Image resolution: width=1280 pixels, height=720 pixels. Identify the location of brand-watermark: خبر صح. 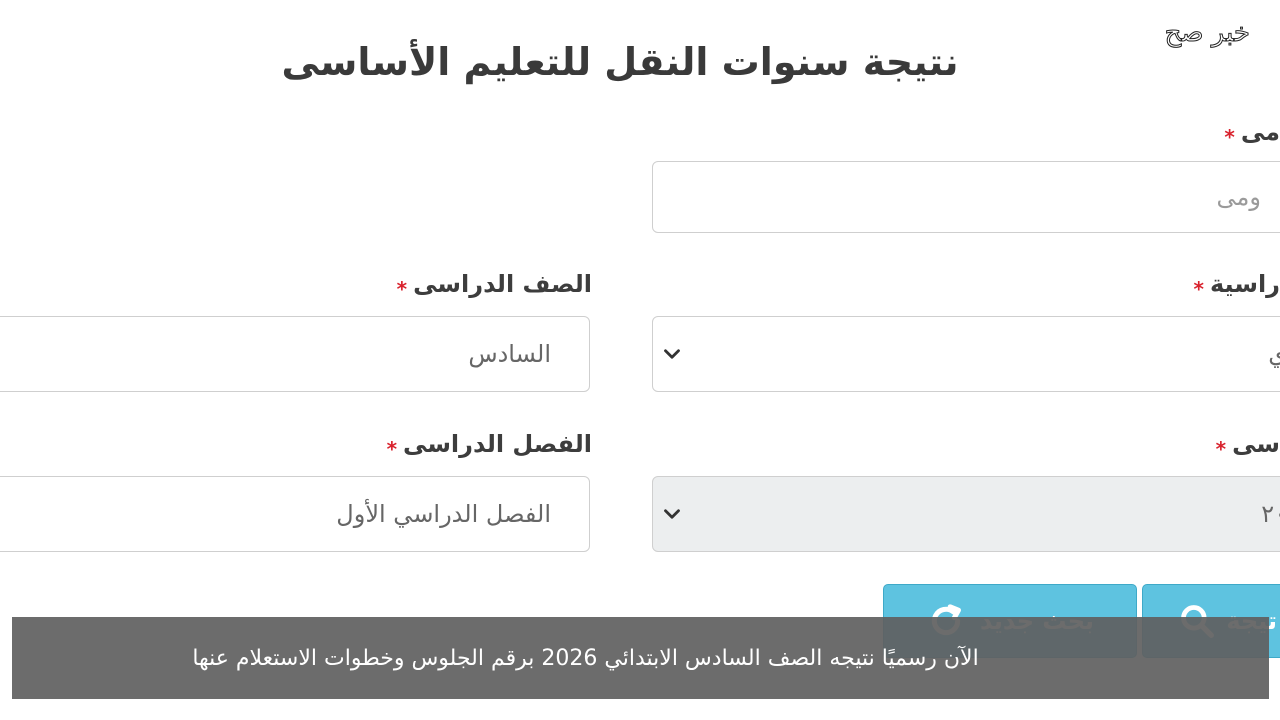
(1207, 33).